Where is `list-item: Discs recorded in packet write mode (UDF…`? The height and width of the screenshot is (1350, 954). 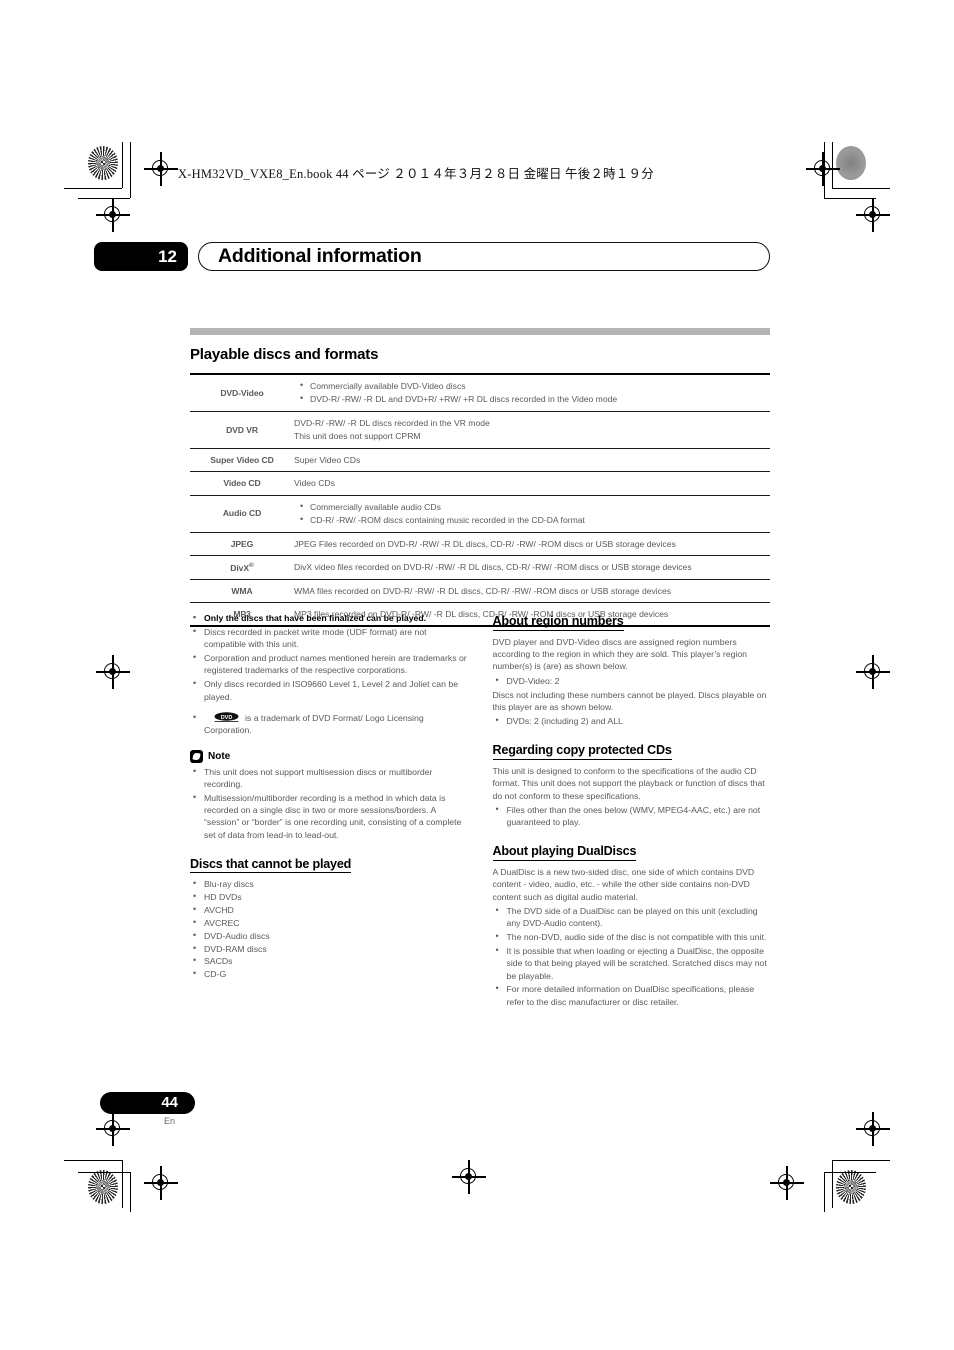
list-item: Discs recorded in packet write mode (UDF… is located at coordinates (329, 638).